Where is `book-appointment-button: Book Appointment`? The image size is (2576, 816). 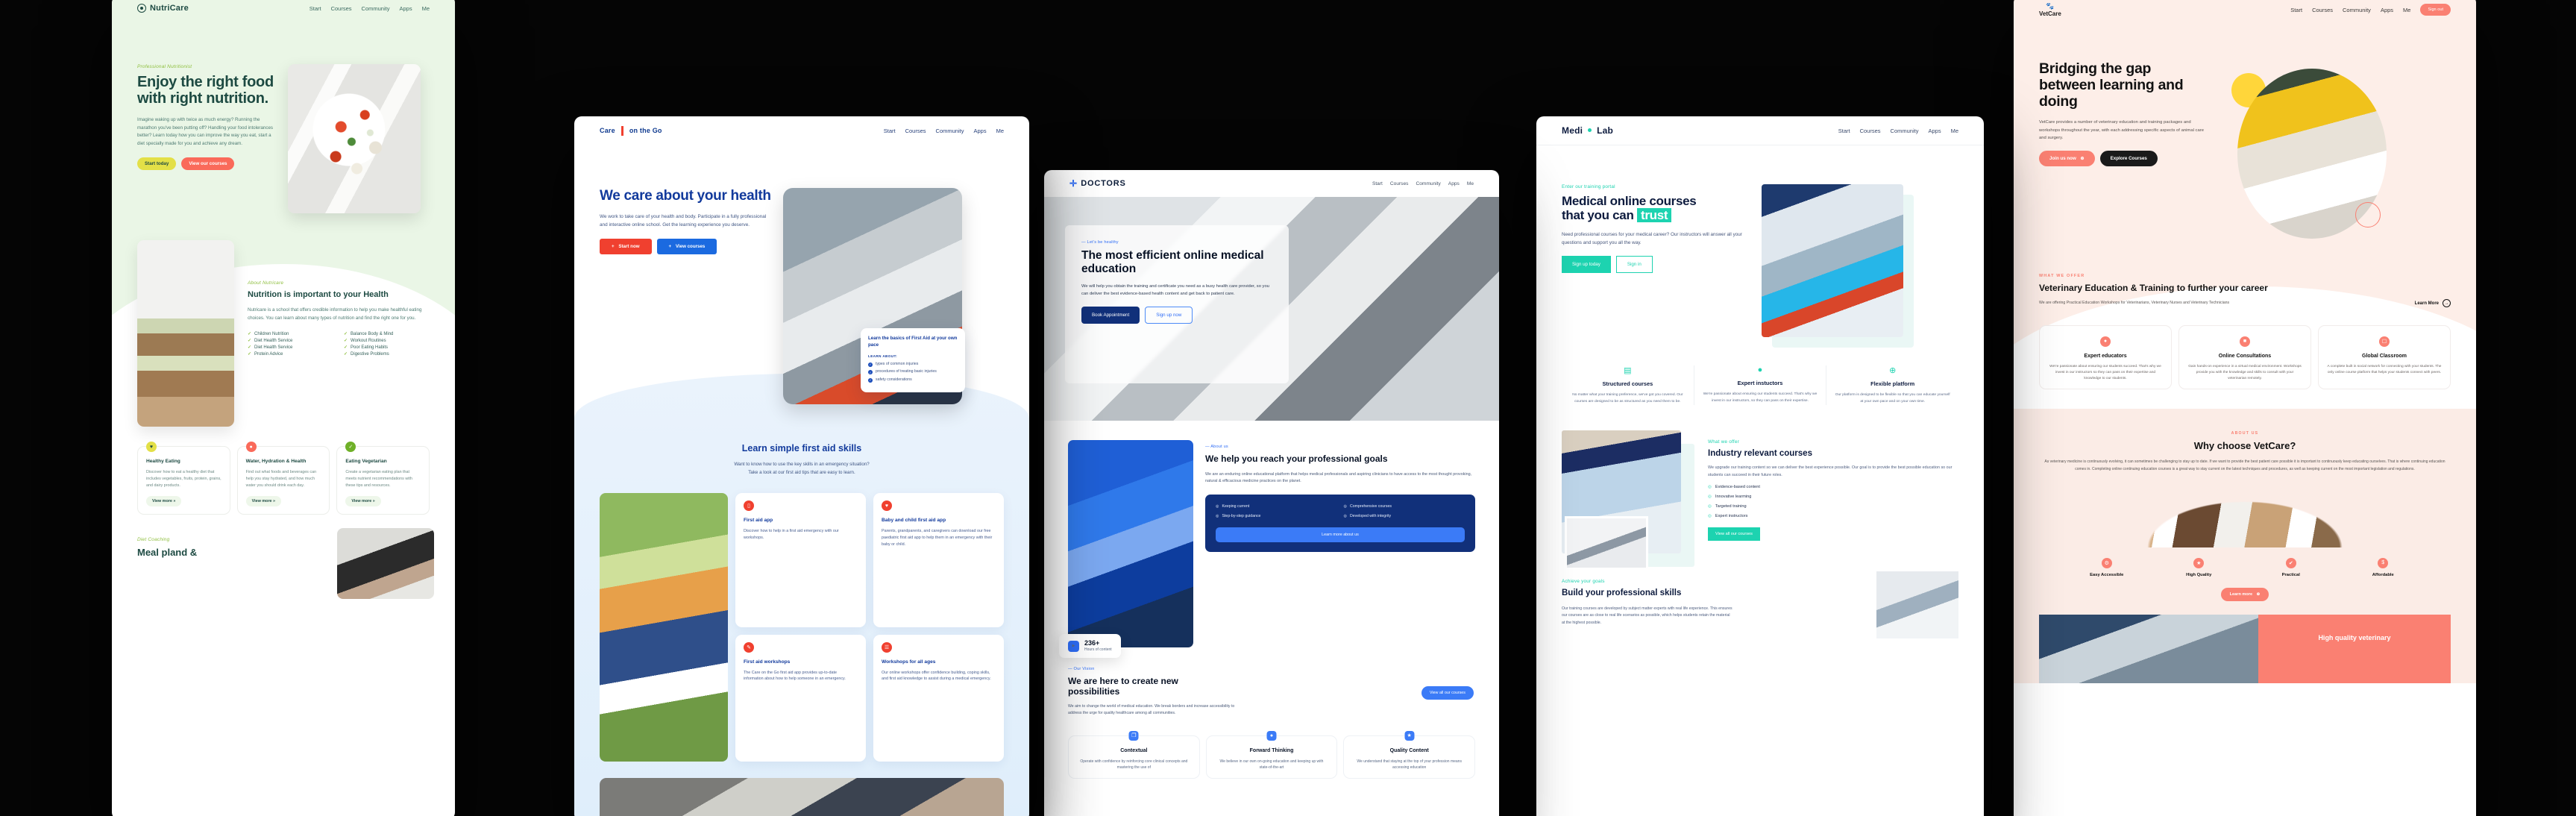
book-appointment-button: Book Appointment is located at coordinates (1111, 315).